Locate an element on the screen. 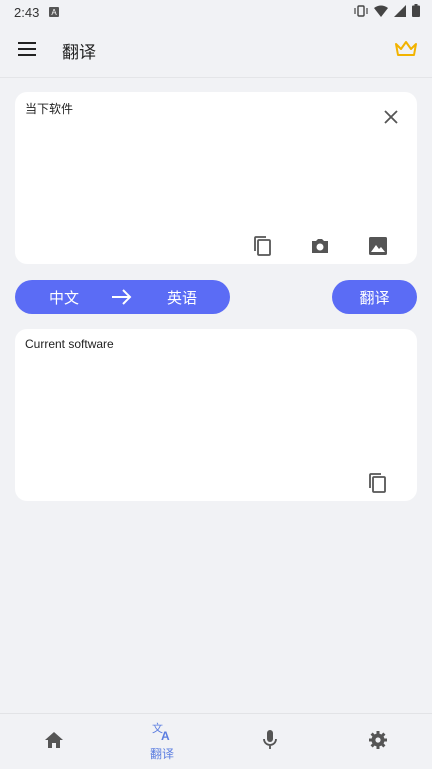 This screenshot has height=769, width=432. nav-item-translate: 文A 翻译 is located at coordinates (162, 741).